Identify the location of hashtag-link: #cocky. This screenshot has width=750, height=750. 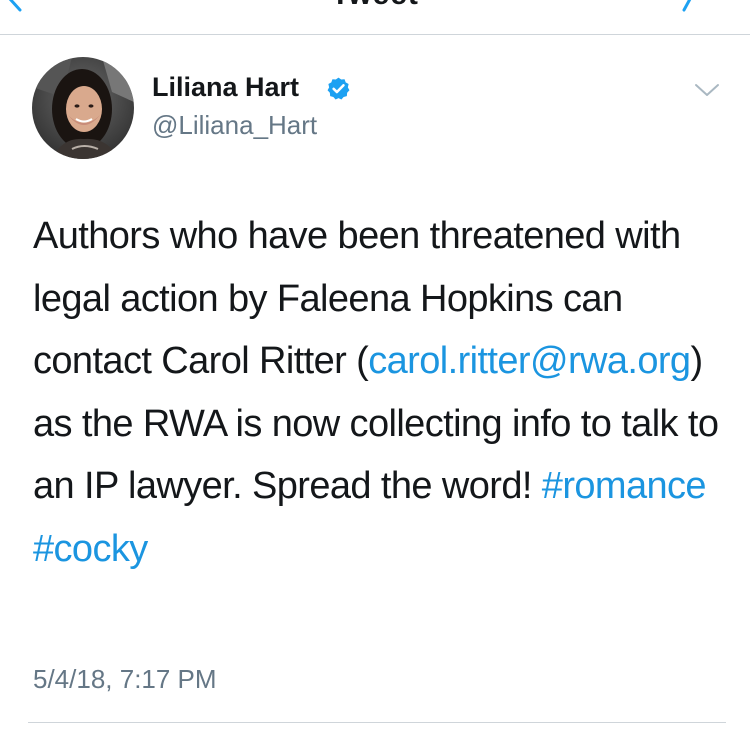
(90, 549).